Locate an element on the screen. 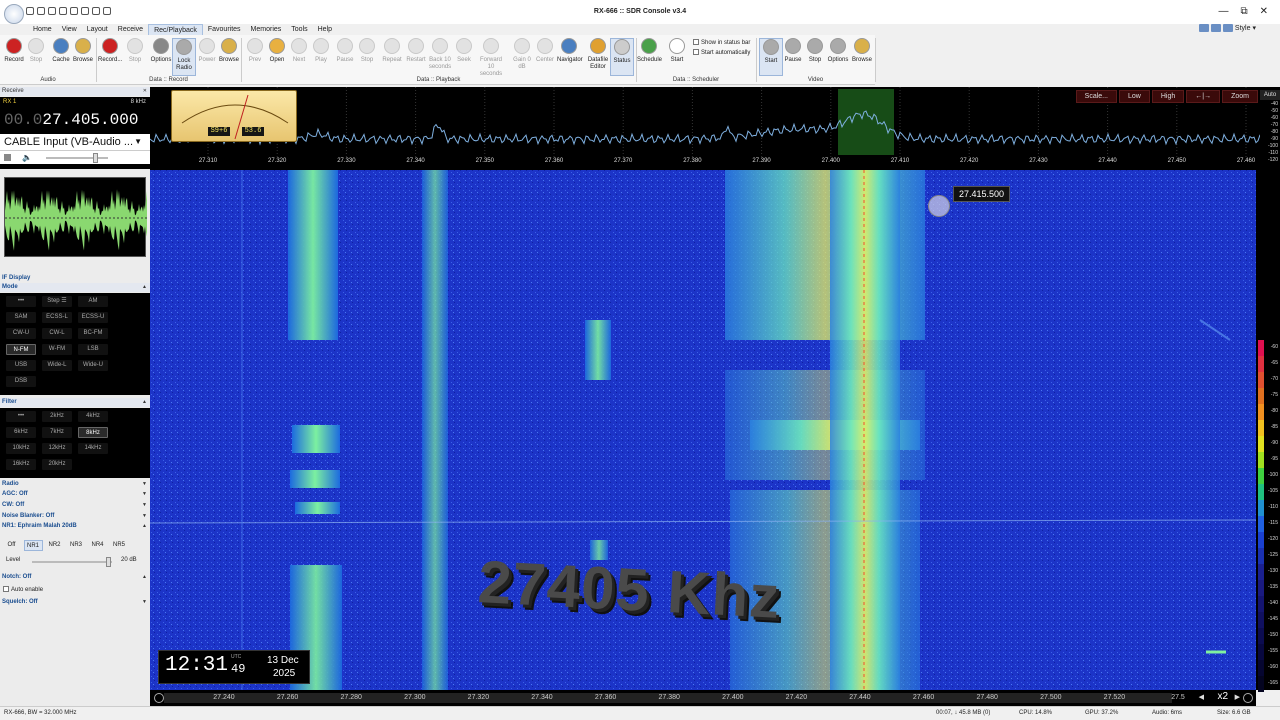 Image resolution: width=1280 pixels, height=720 pixels. spectrum-tab: Low is located at coordinates (1134, 96).